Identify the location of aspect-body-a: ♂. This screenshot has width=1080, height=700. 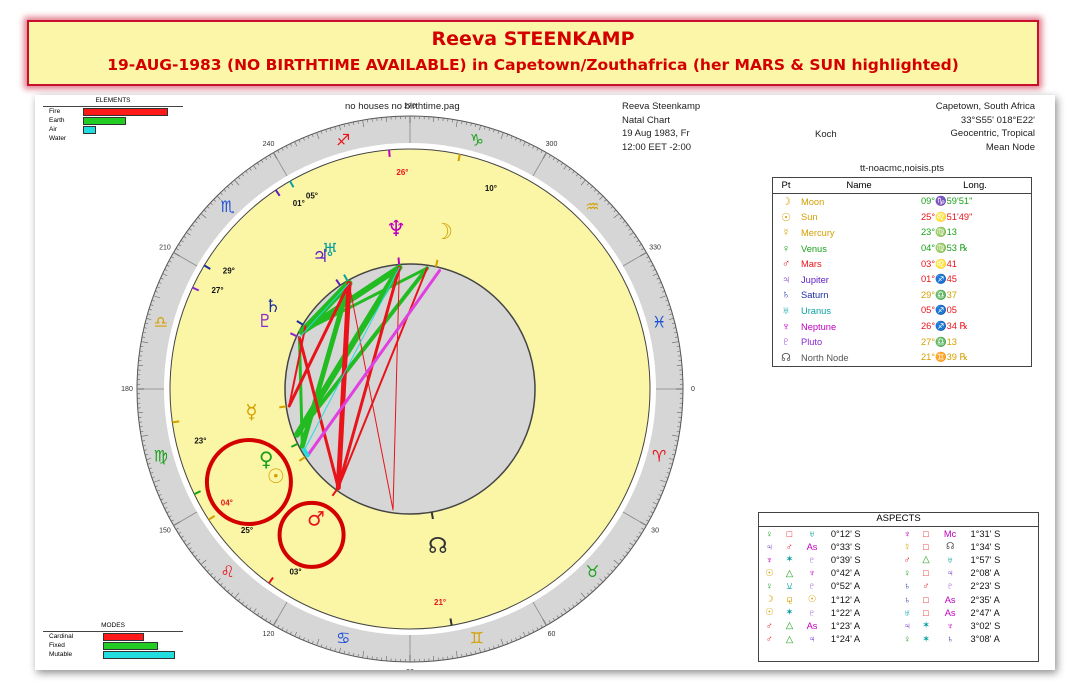
(769, 625).